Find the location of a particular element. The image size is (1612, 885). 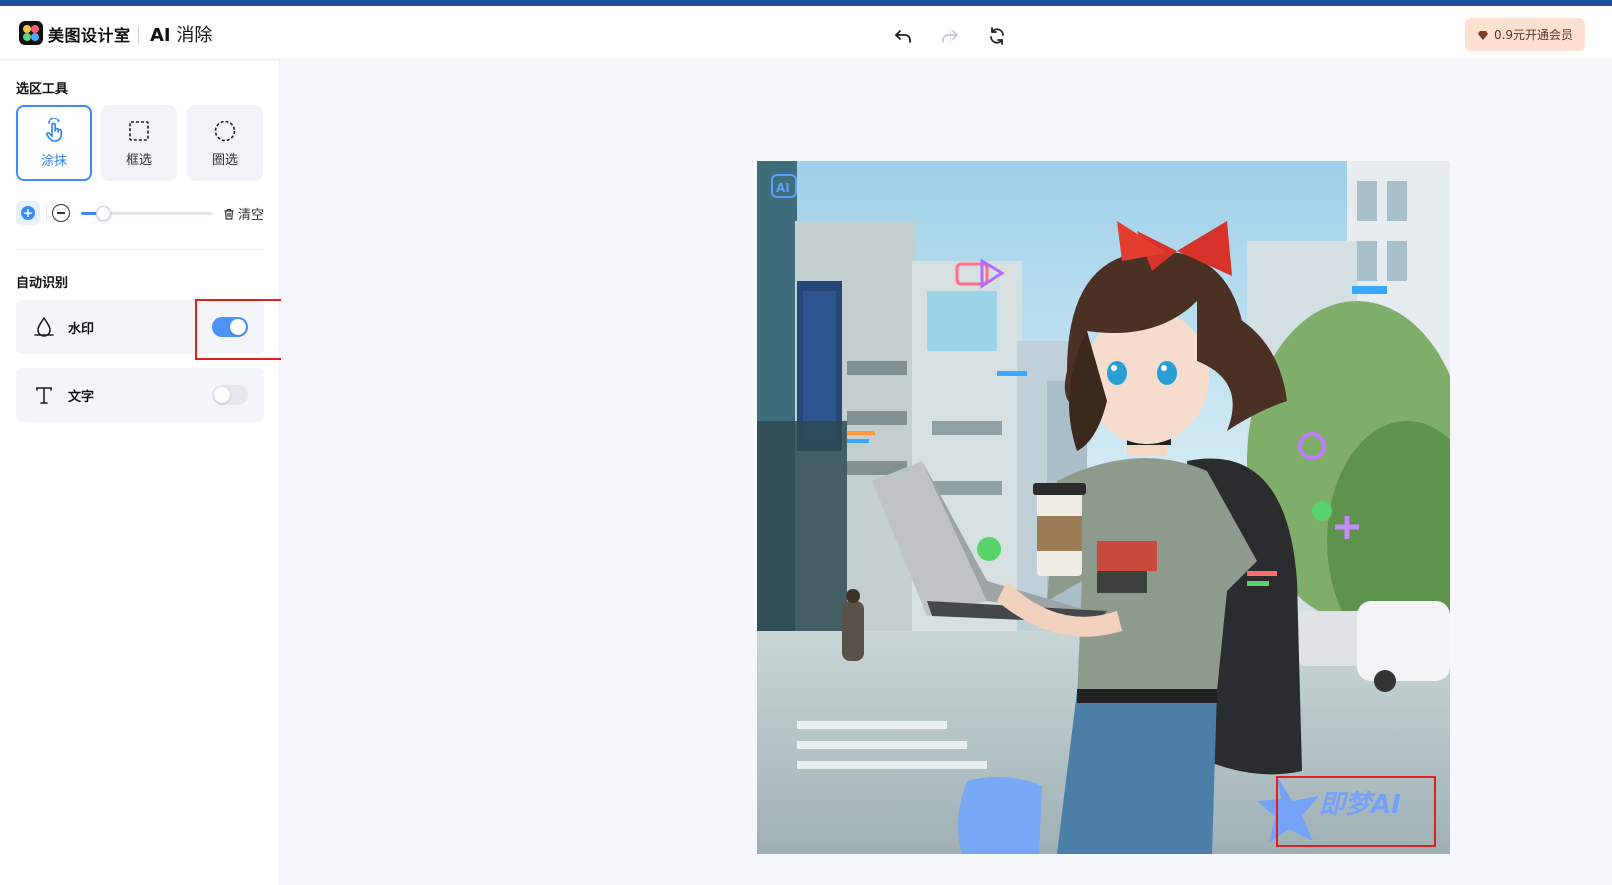

tool-rect-select-label: 框选 is located at coordinates (138, 160).